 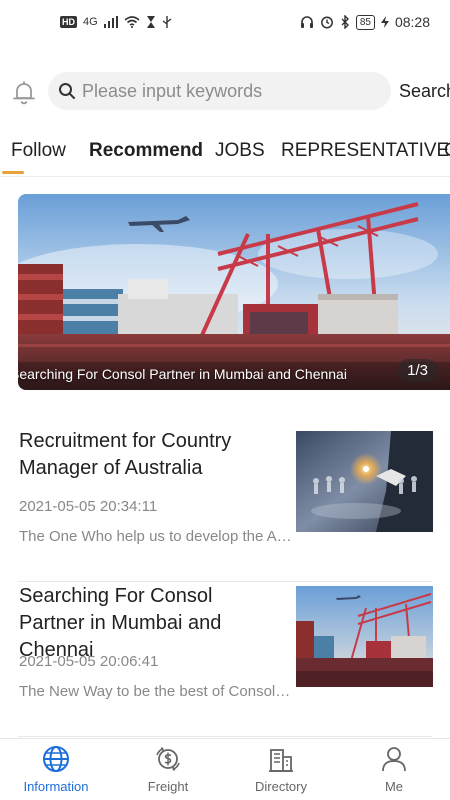 What do you see at coordinates (345, 22) in the screenshot?
I see `bluetooth-icon` at bounding box center [345, 22].